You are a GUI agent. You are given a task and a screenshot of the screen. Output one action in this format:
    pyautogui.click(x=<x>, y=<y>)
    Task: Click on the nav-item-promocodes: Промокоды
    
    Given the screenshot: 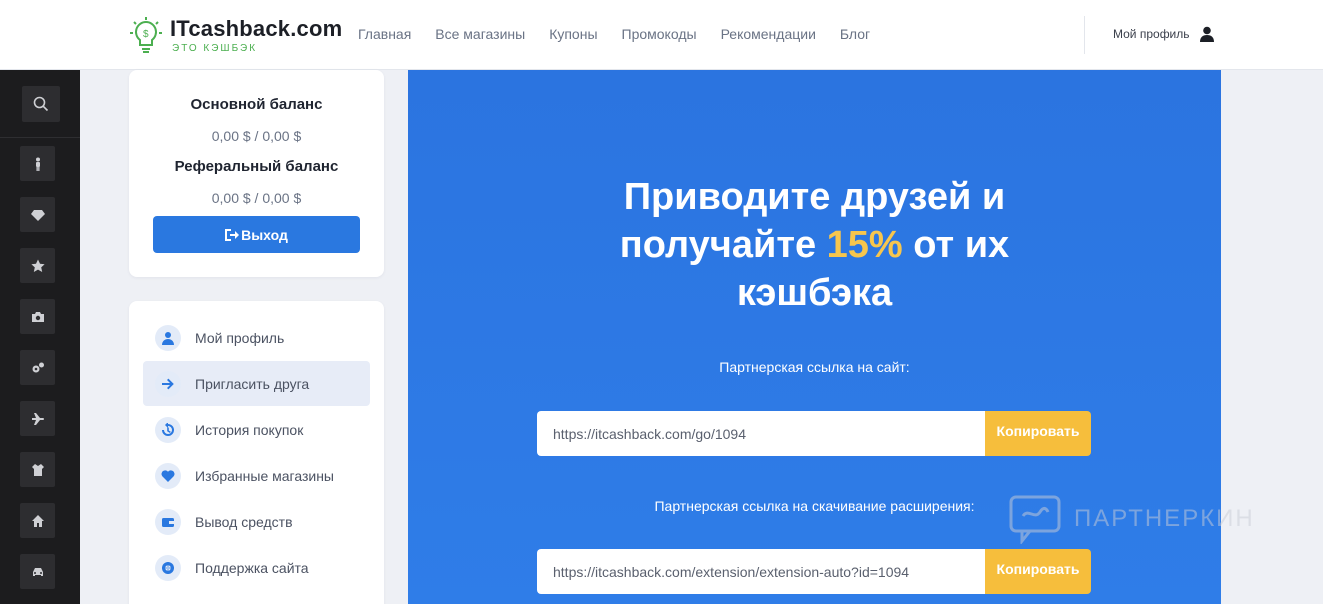 What is the action you would take?
    pyautogui.click(x=659, y=34)
    